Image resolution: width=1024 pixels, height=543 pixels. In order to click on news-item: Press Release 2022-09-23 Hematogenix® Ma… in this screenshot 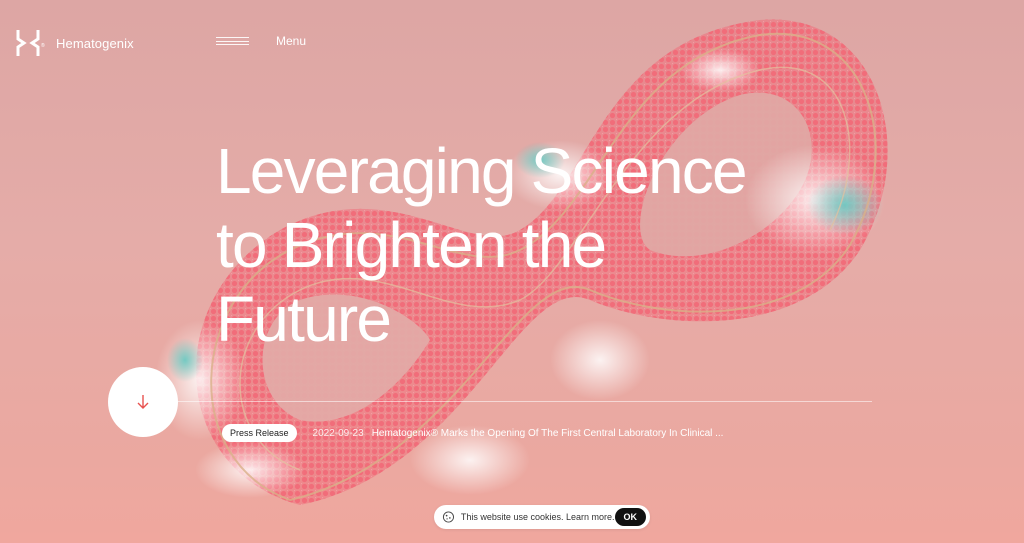, I will do `click(472, 433)`.